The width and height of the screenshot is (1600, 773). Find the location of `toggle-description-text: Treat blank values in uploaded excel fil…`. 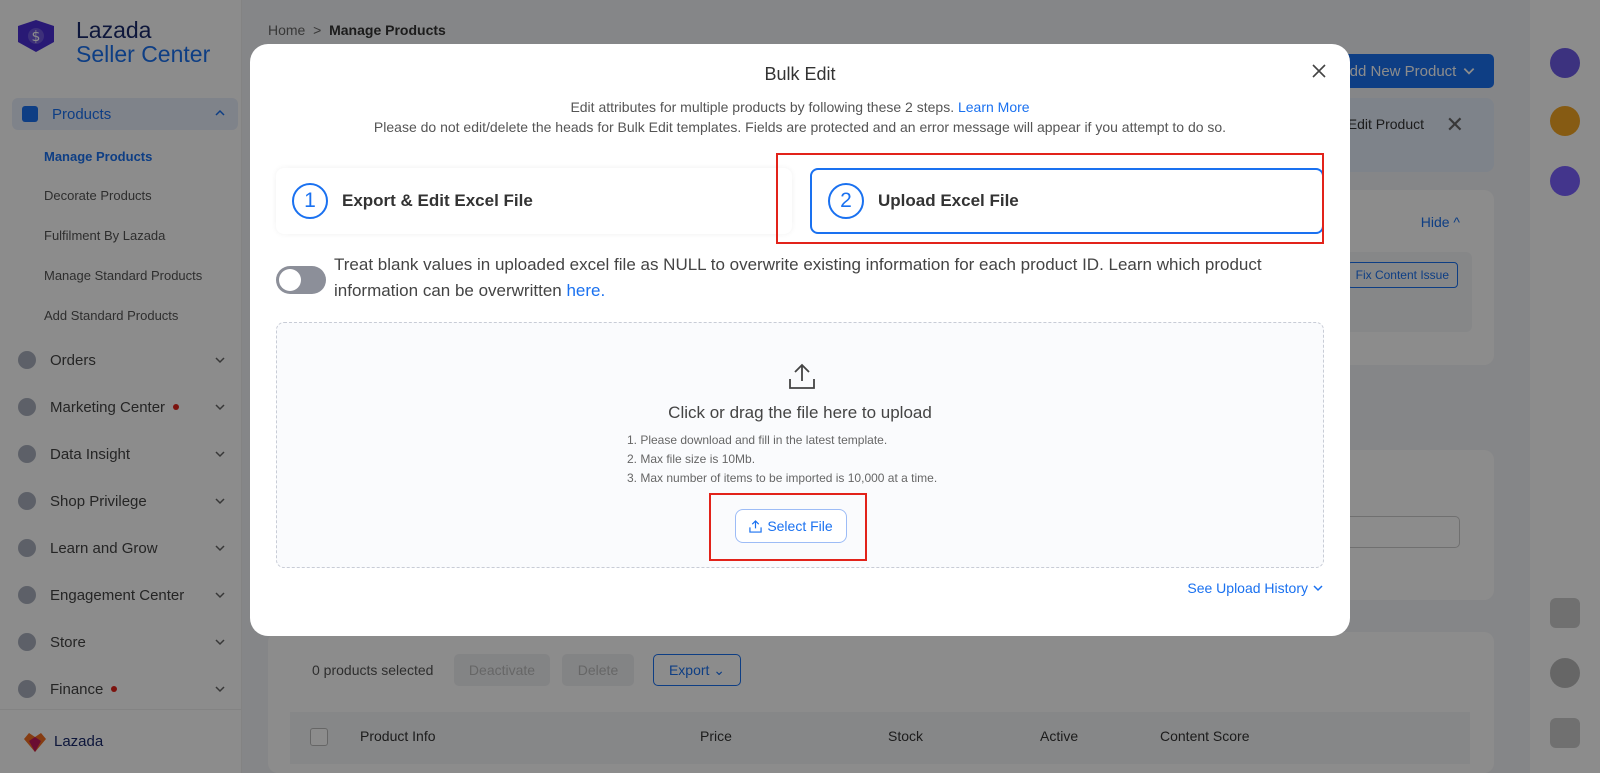

toggle-description-text: Treat blank values in uploaded excel fil… is located at coordinates (798, 277).